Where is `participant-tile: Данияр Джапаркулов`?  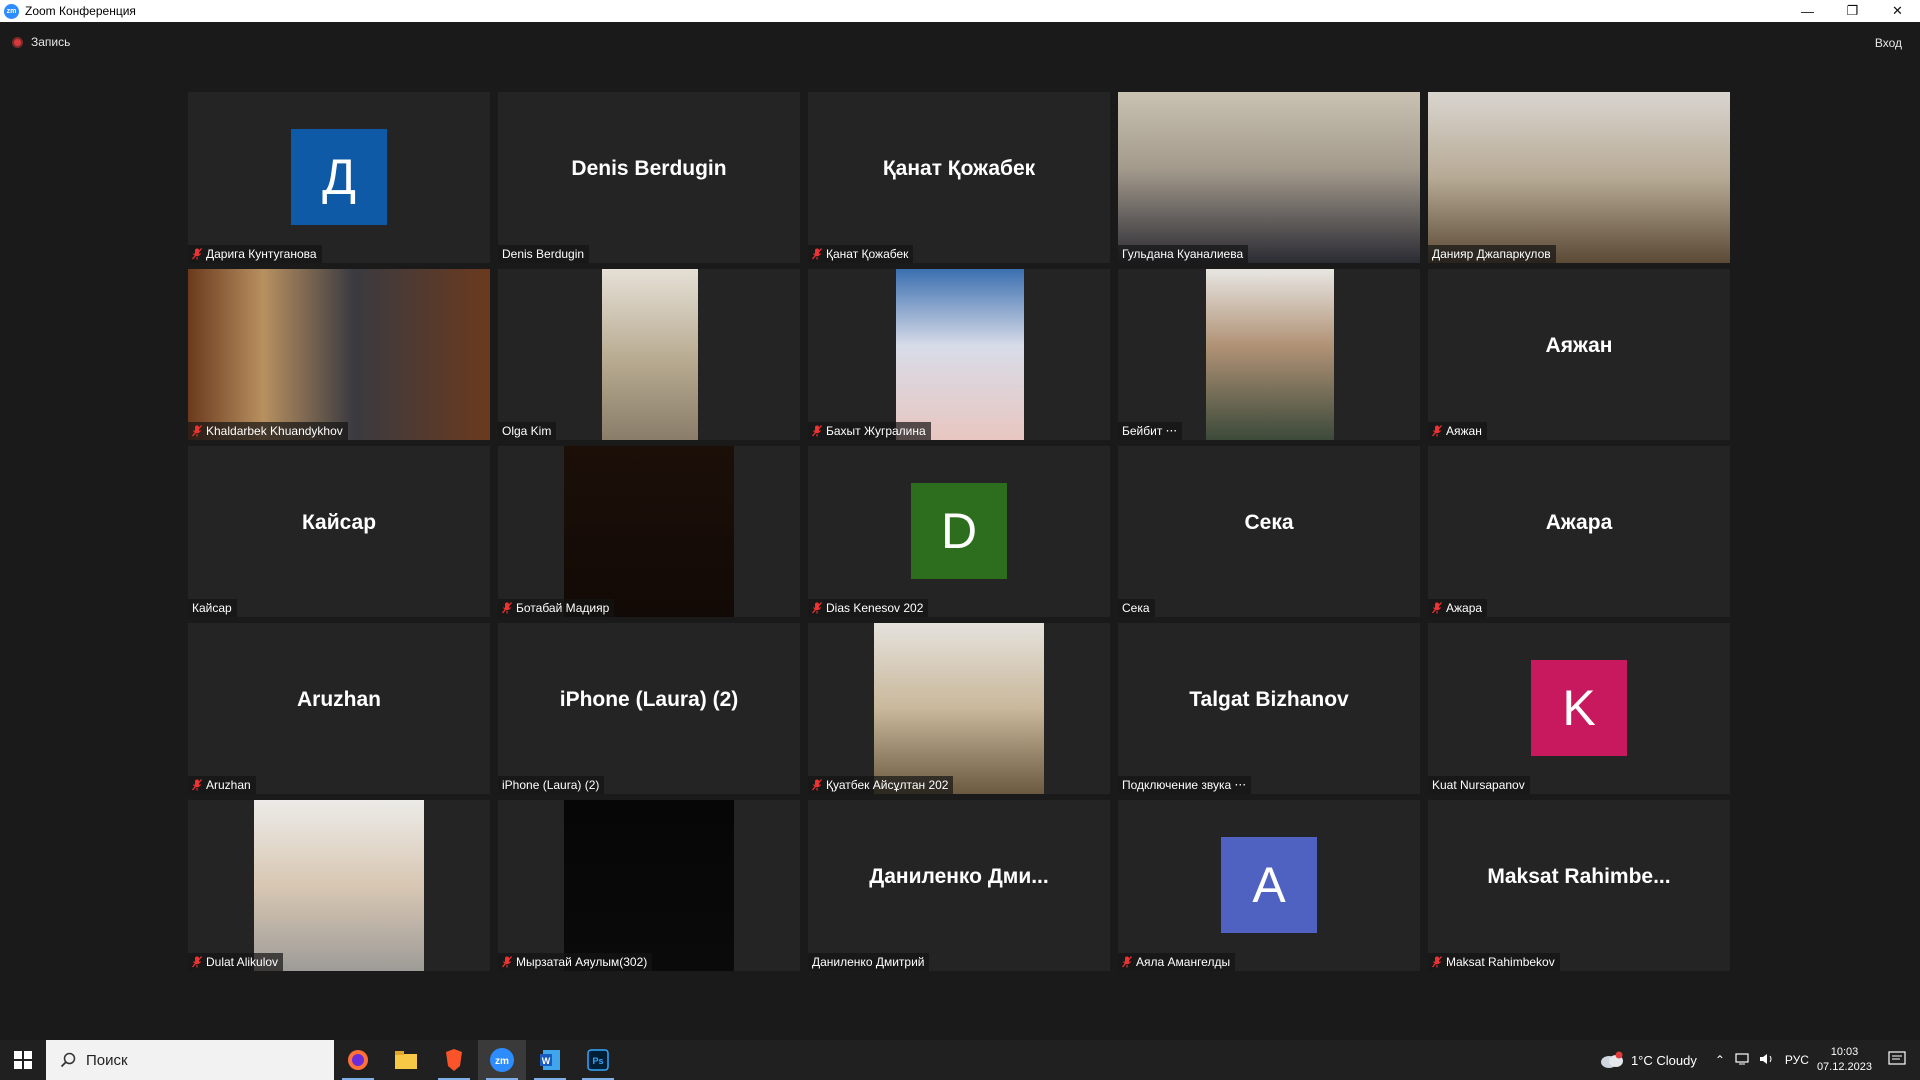
participant-tile: Данияр Джапаркулов is located at coordinates (1579, 177).